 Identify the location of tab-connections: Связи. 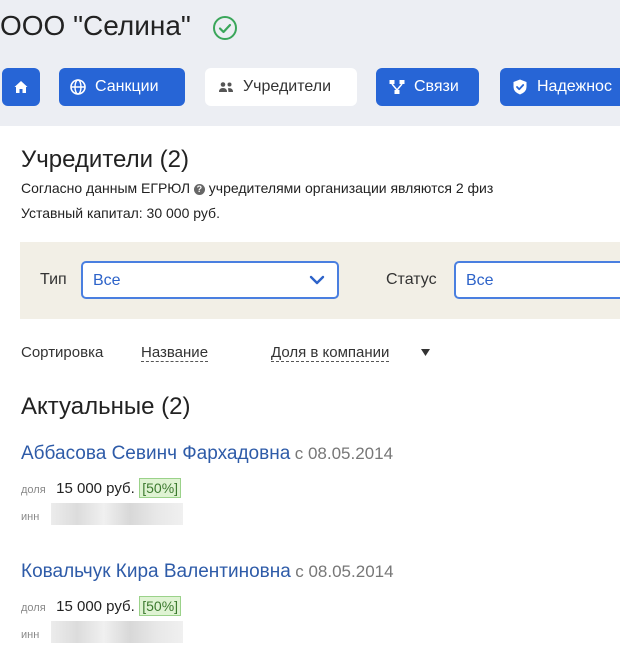
(427, 87).